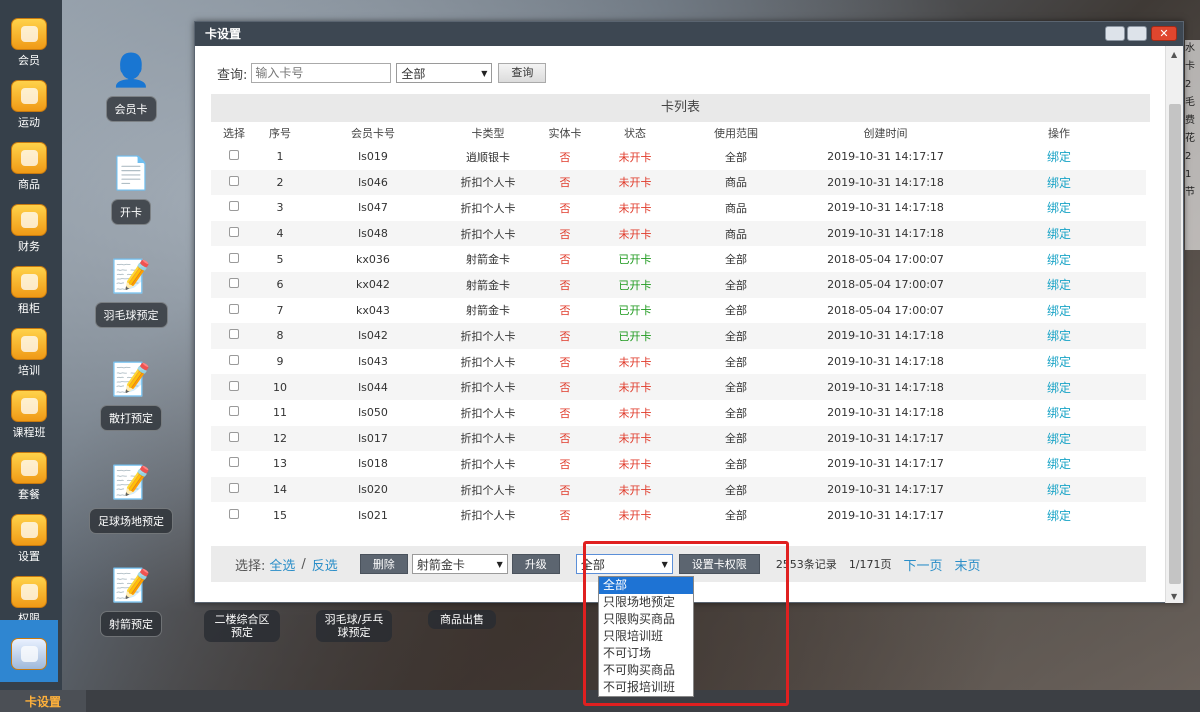  What do you see at coordinates (535, 564) in the screenshot?
I see `upgrade-button: 升级` at bounding box center [535, 564].